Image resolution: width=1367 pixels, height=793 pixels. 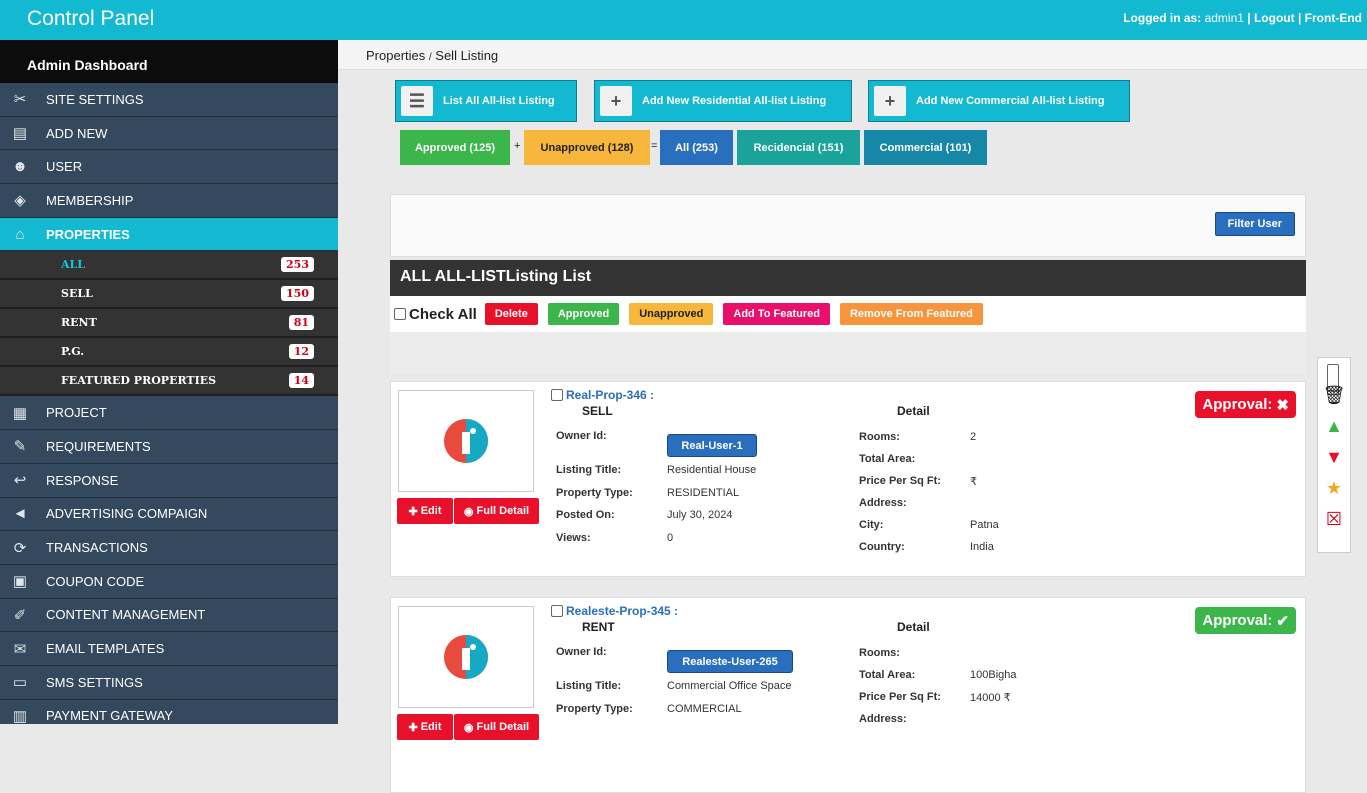 I want to click on country-label: Country:, so click(x=882, y=547).